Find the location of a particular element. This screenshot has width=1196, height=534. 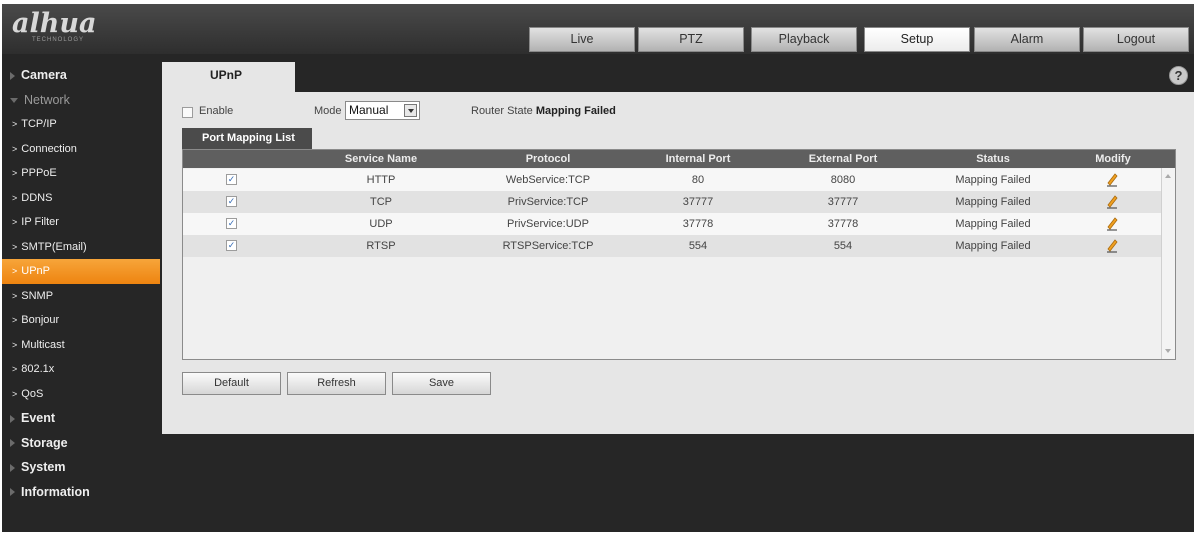

cell-internal-port: 554 is located at coordinates (698, 246).